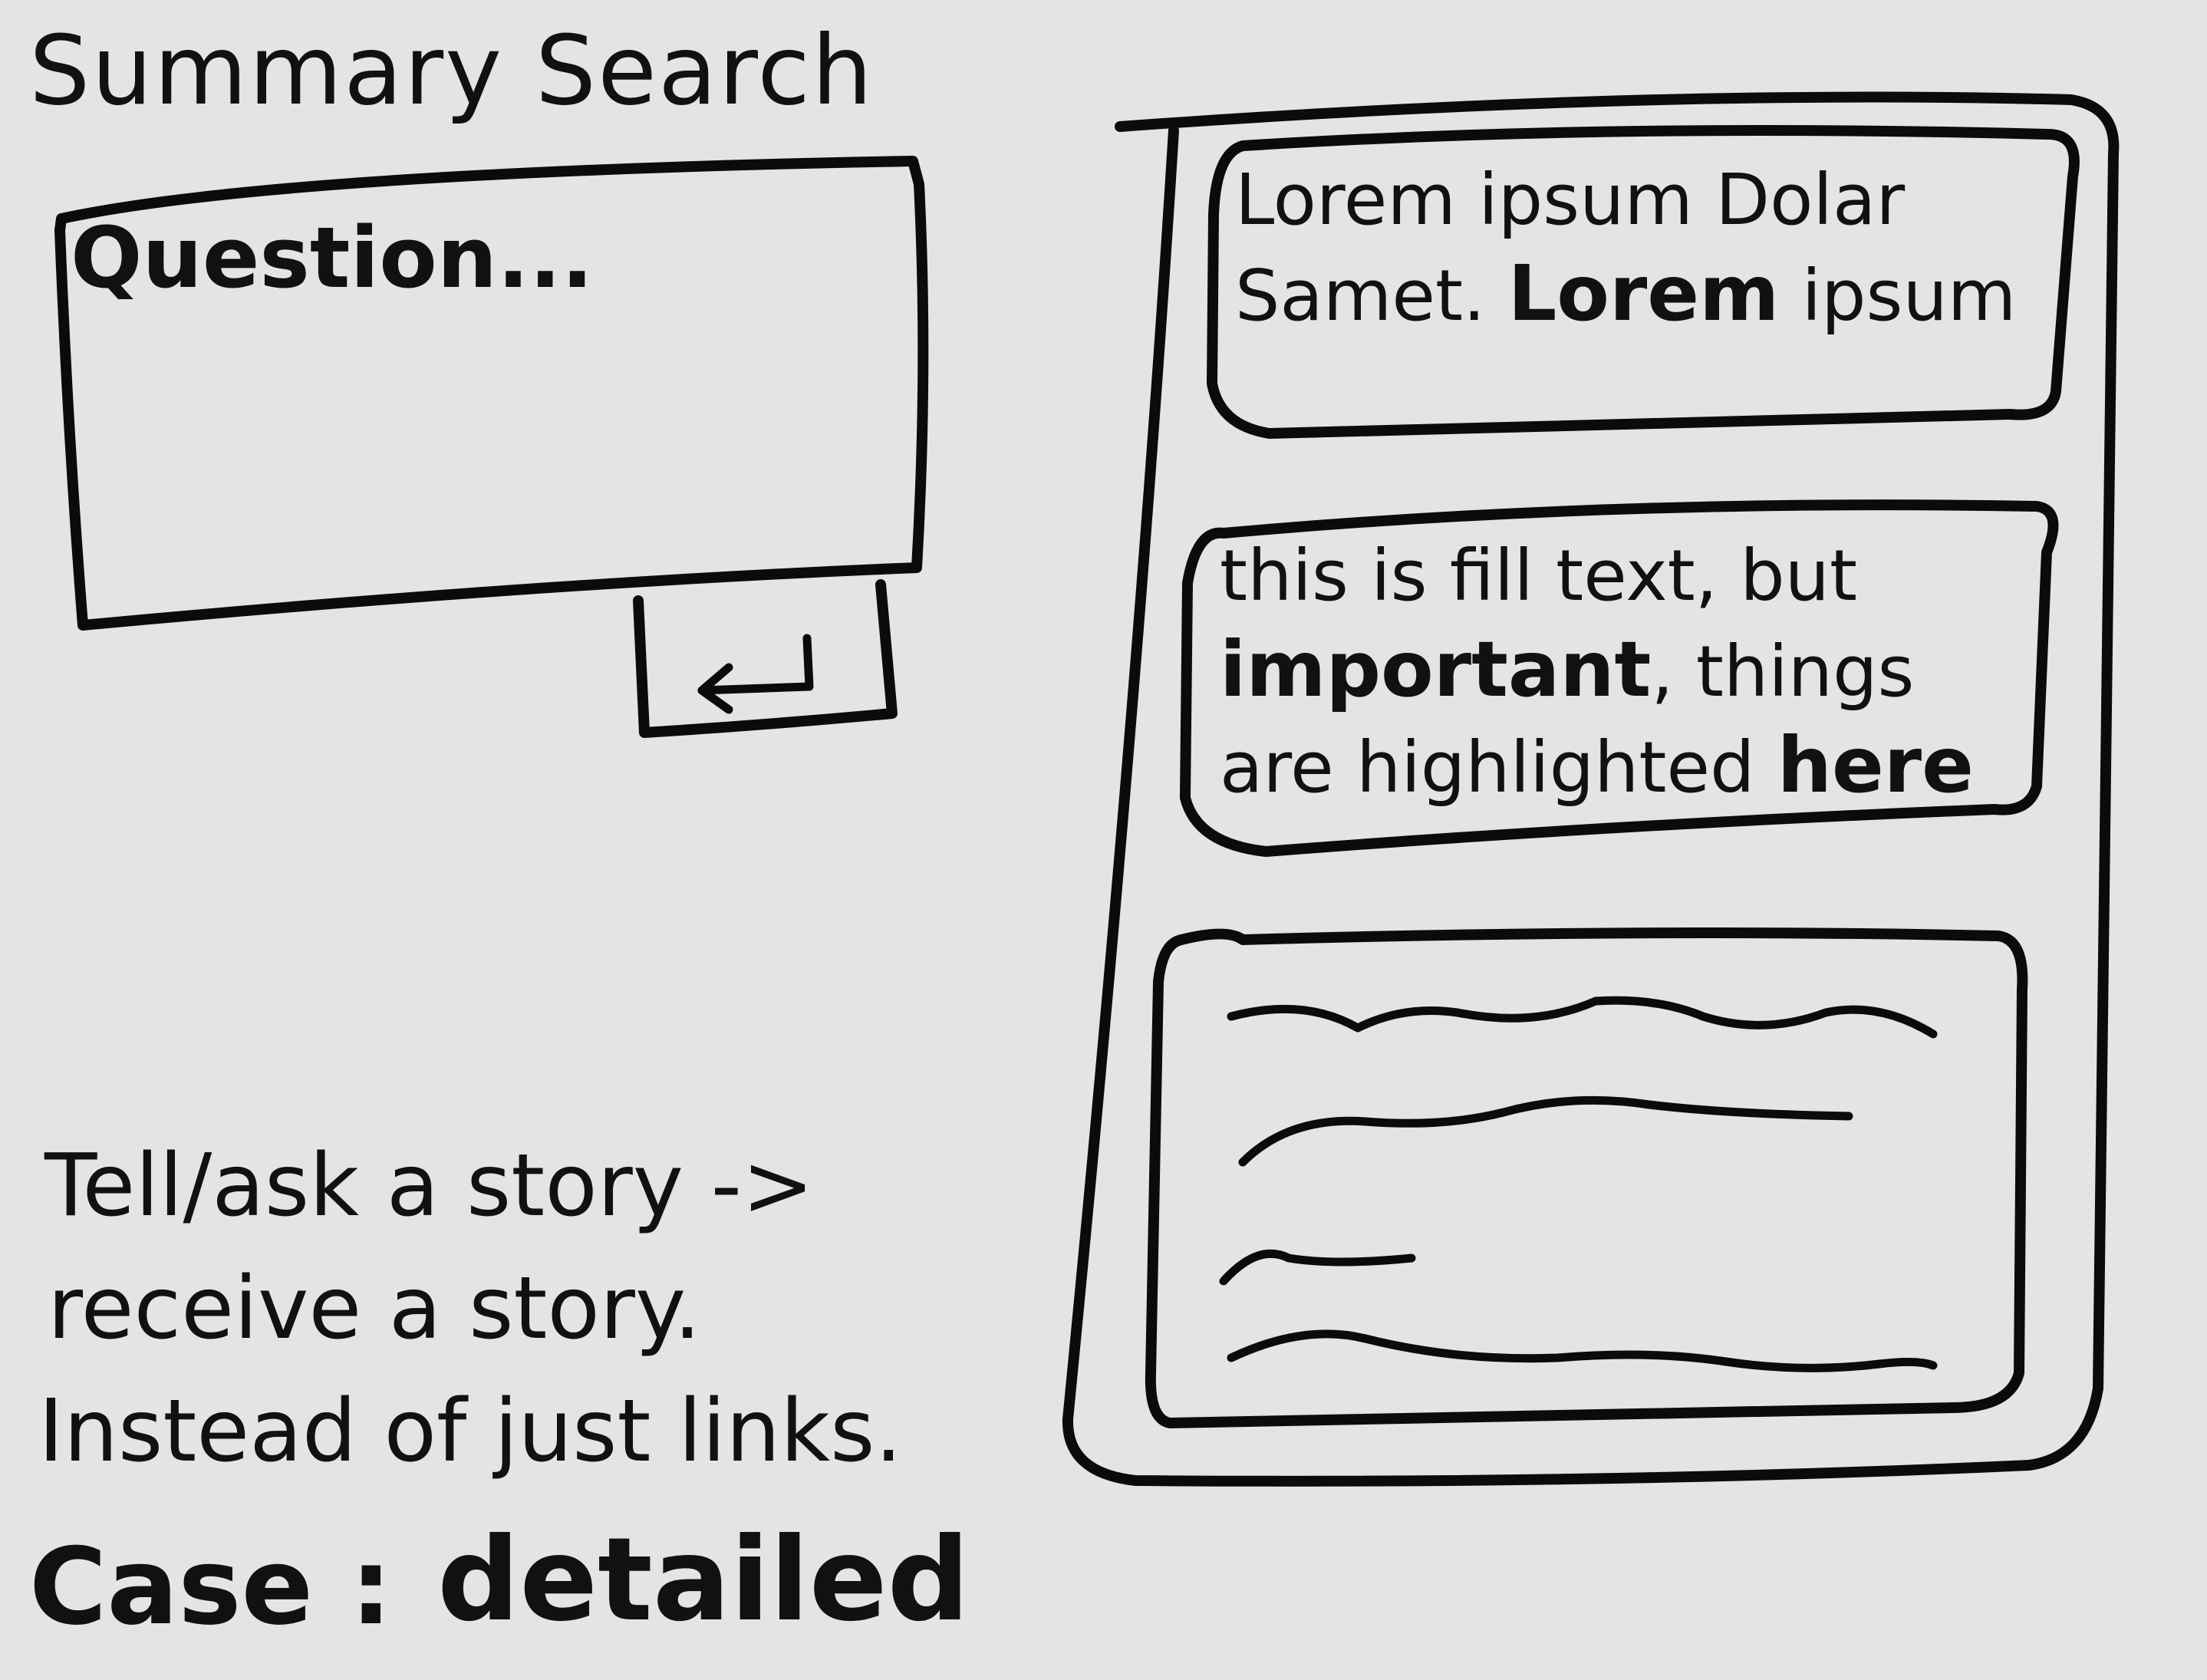 The height and width of the screenshot is (1680, 2207). What do you see at coordinates (1638, 248) in the screenshot?
I see `result-card-1: Lorem ipsum Dolar Samet. Lorem ipsum` at bounding box center [1638, 248].